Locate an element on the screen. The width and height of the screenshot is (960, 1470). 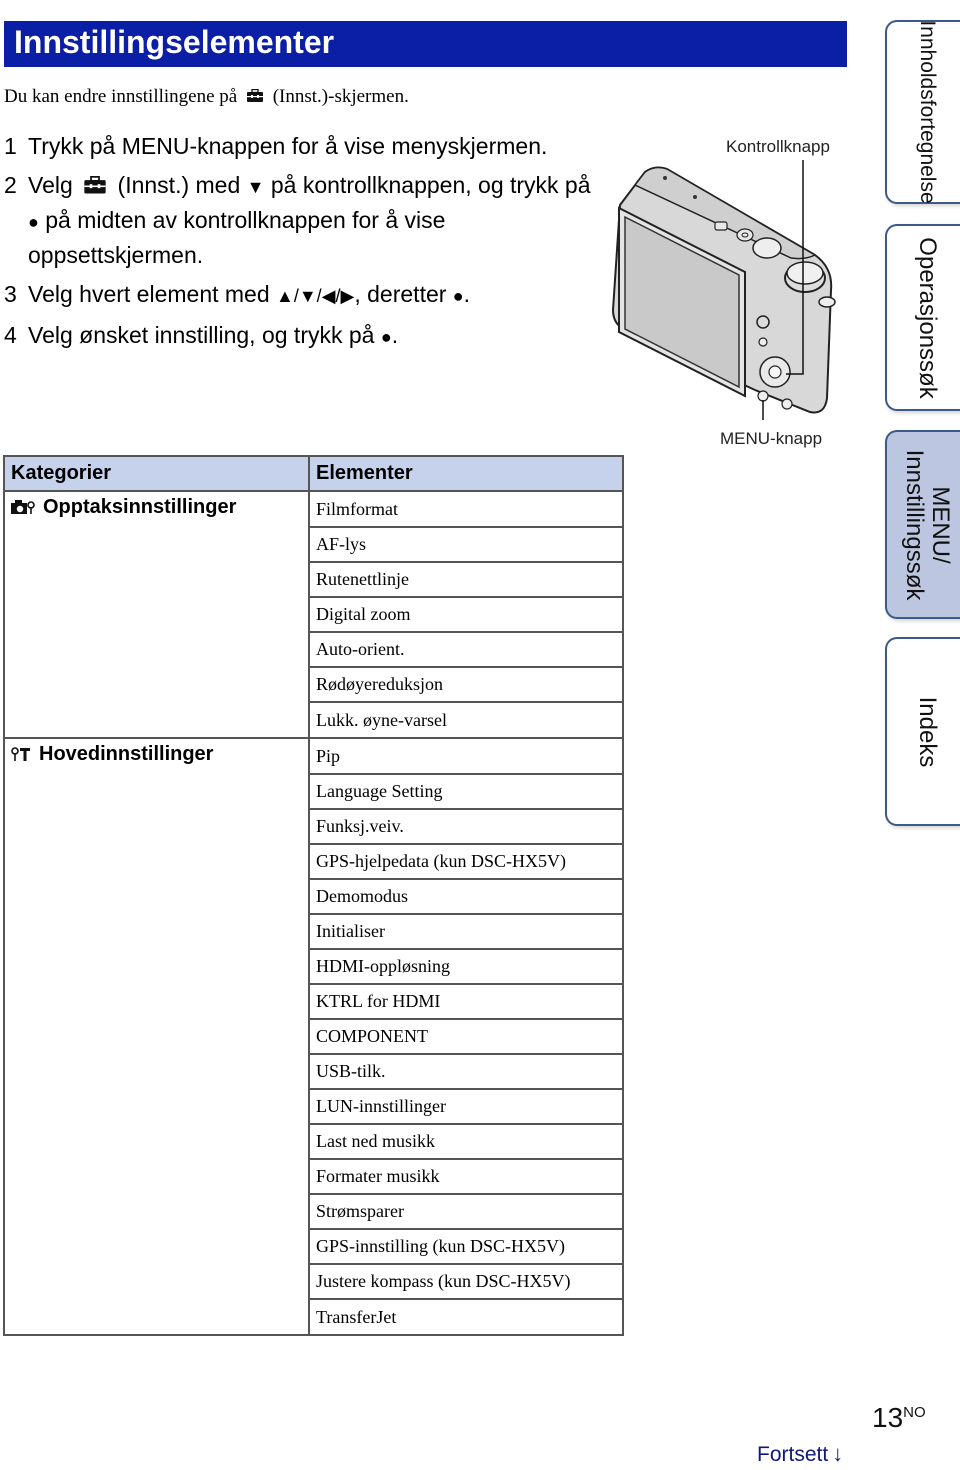
item-cell: Demomodus is located at coordinates (466, 896).